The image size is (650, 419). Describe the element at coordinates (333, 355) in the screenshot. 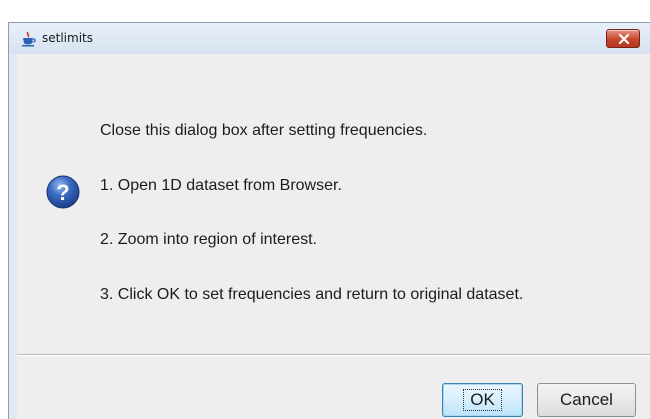

I see `button-divider` at that location.